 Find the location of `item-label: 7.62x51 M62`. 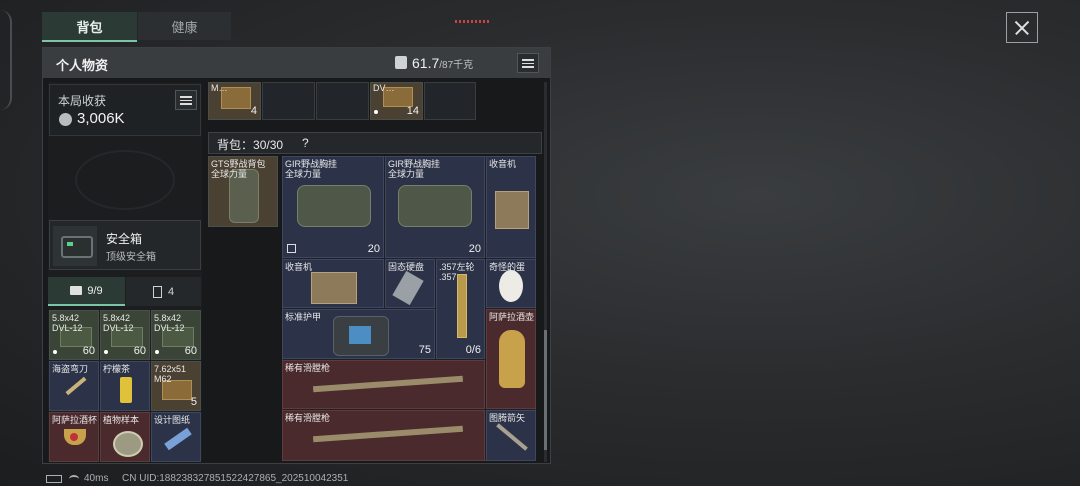

item-label: 7.62x51 M62 is located at coordinates (170, 374).